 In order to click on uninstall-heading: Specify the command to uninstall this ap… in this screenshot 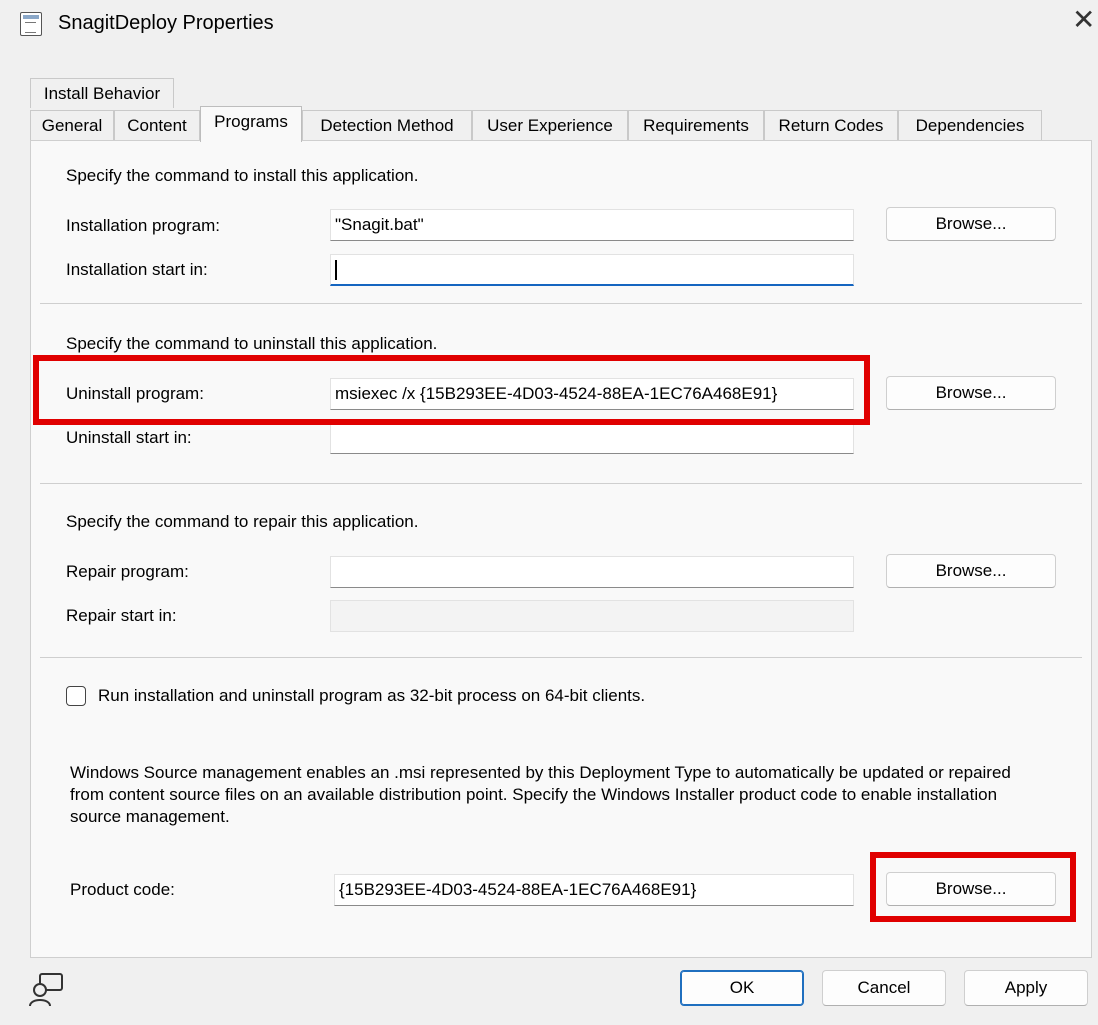, I will do `click(252, 343)`.